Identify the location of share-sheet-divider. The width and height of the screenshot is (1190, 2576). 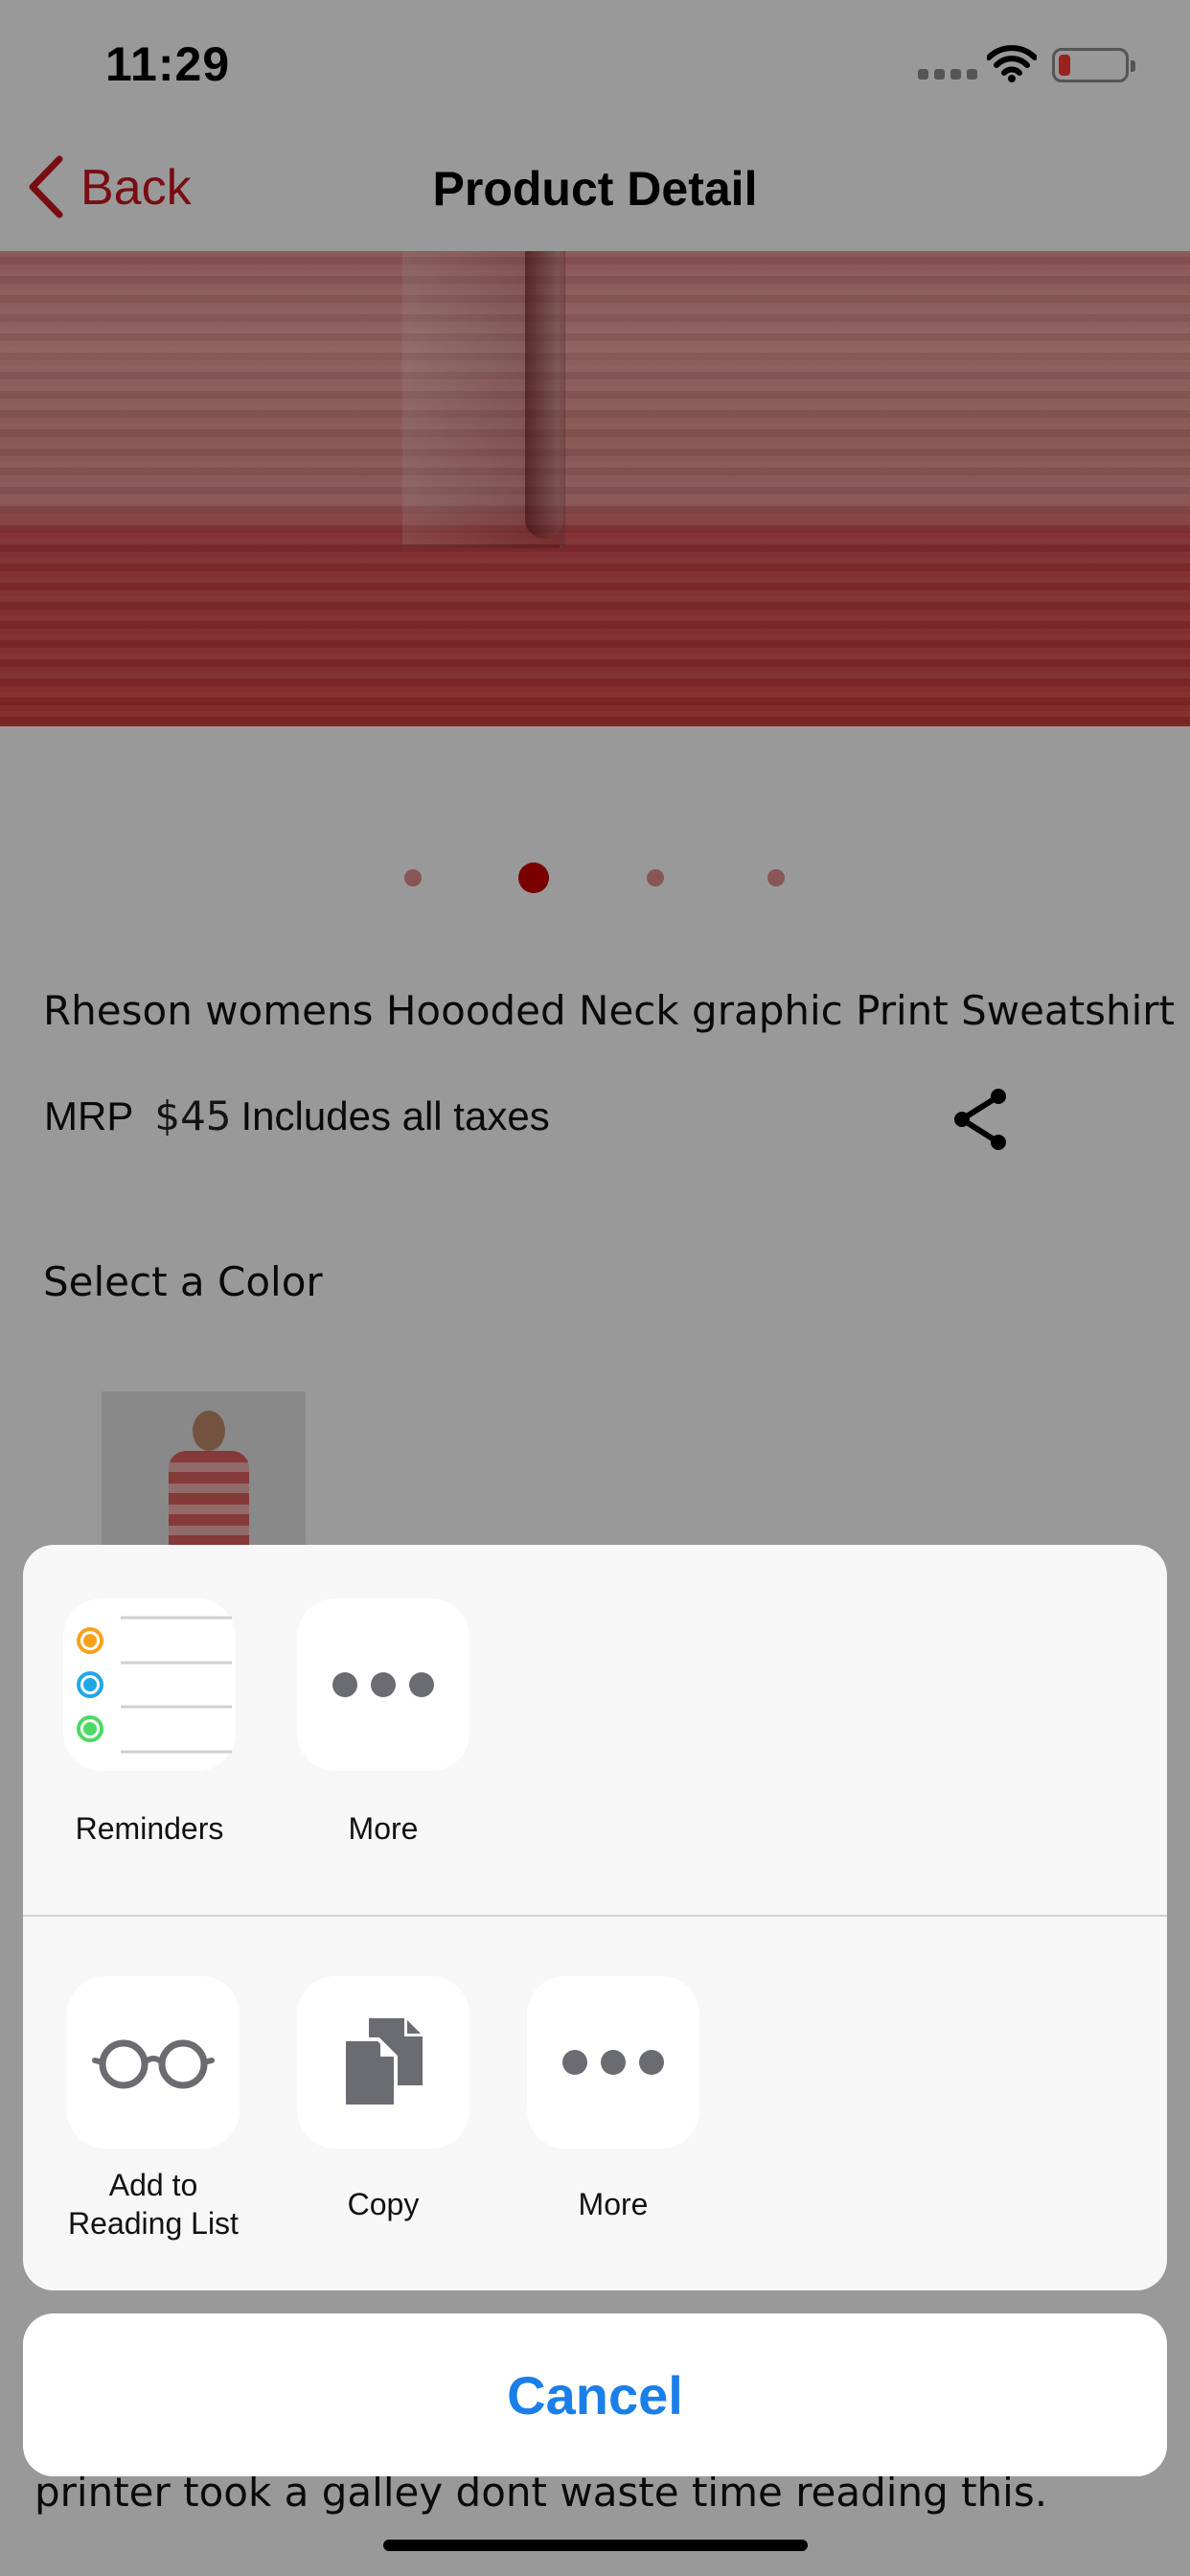
(595, 1916).